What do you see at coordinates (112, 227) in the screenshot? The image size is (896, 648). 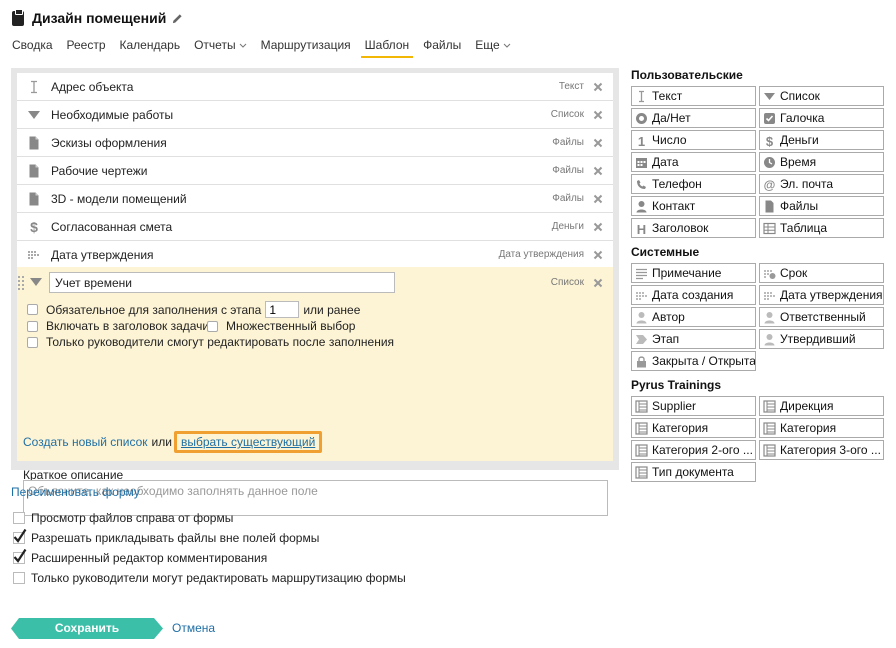 I see `field-name: Согласованная смета` at bounding box center [112, 227].